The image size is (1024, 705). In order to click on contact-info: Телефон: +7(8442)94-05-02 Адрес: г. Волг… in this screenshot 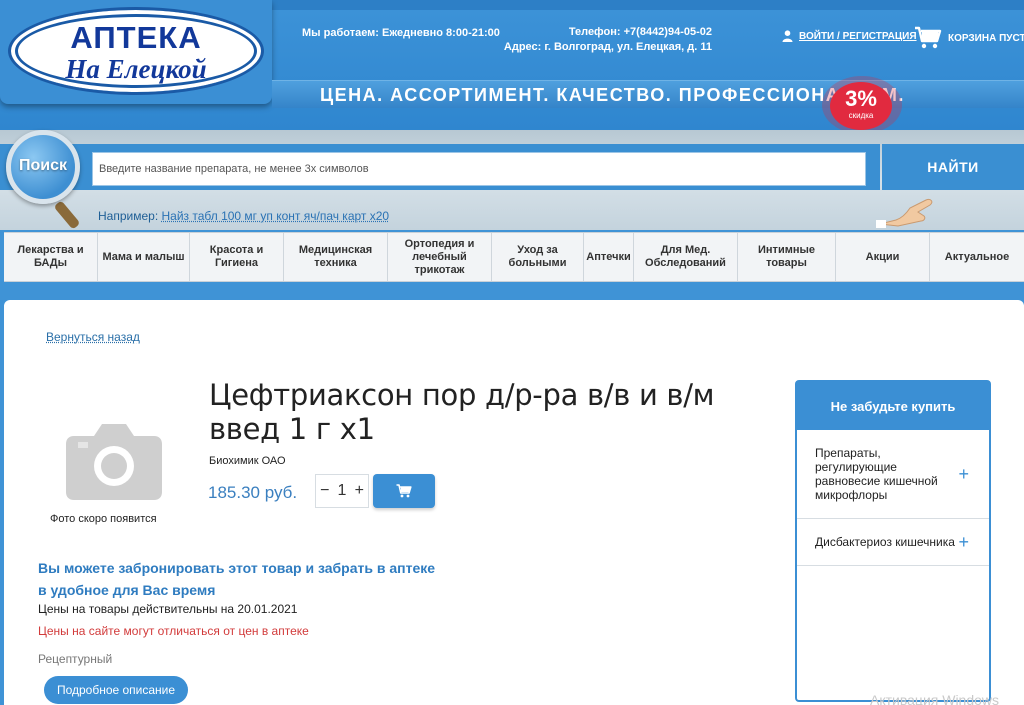, I will do `click(608, 40)`.